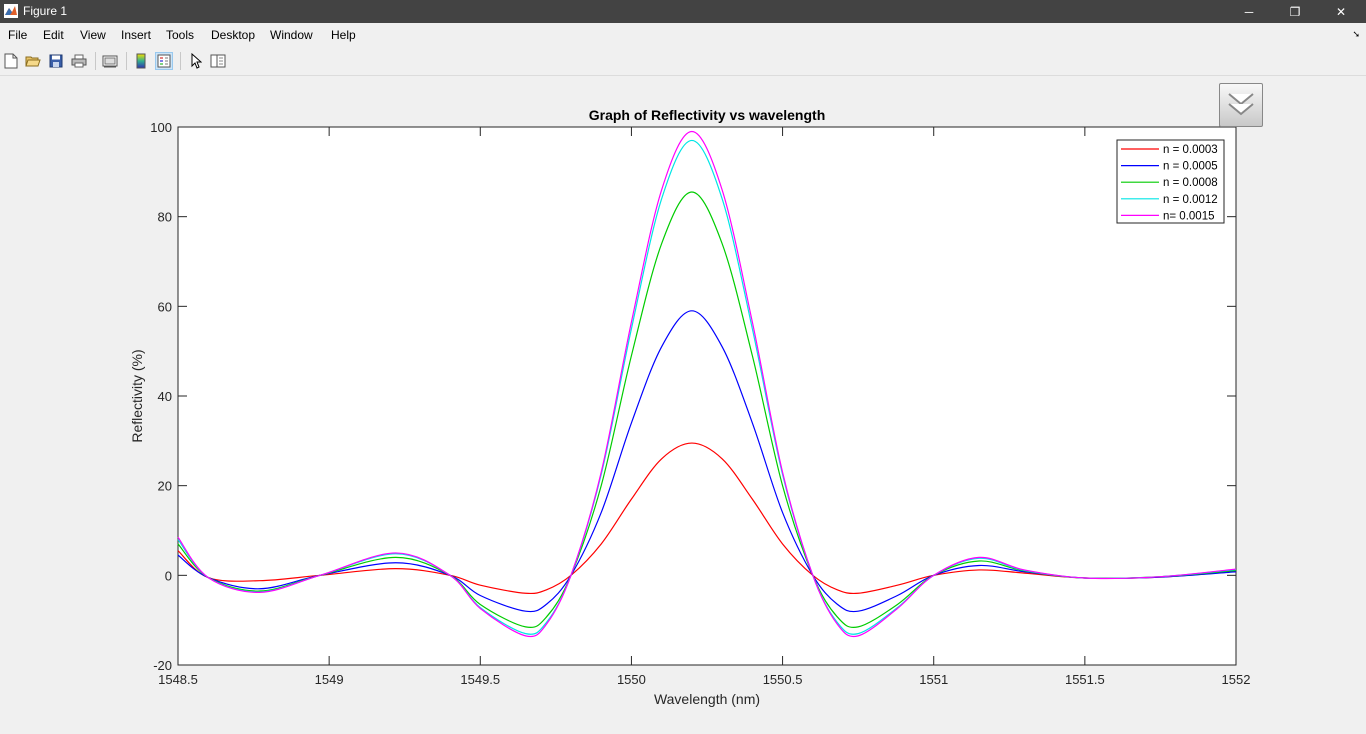 The height and width of the screenshot is (734, 1366). I want to click on menu-overflow-icon: ➘, so click(1356, 34).